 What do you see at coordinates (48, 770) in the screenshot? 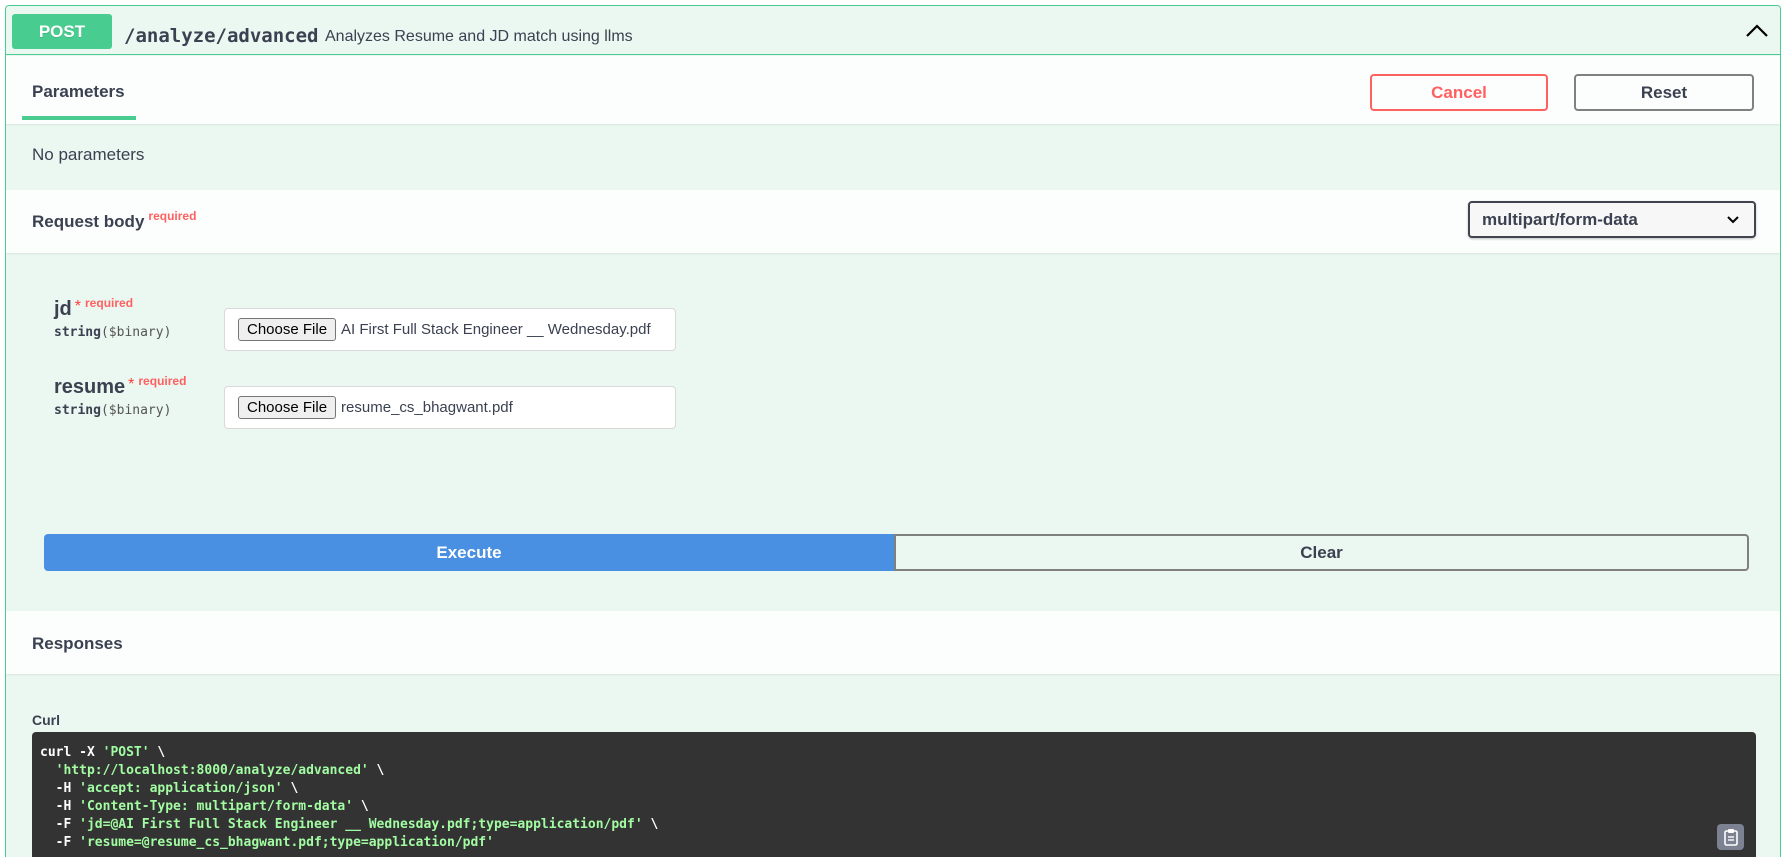
I see `curl-plain` at bounding box center [48, 770].